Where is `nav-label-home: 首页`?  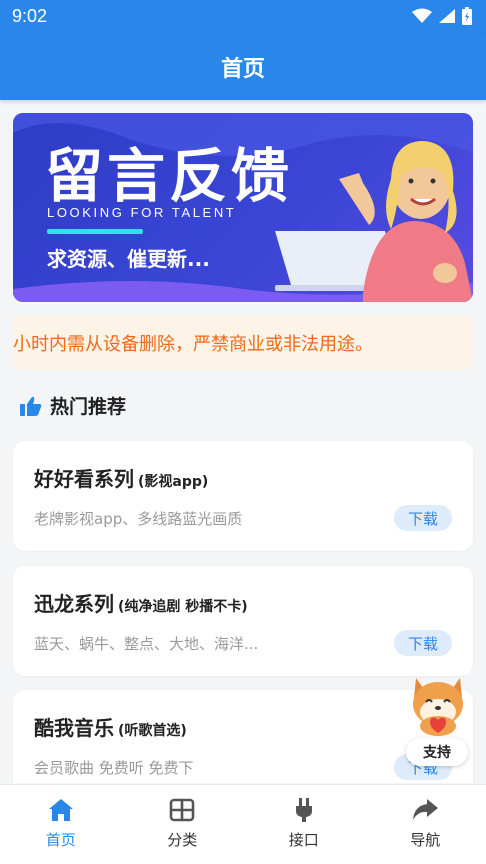
nav-label-home: 首页 is located at coordinates (60, 840).